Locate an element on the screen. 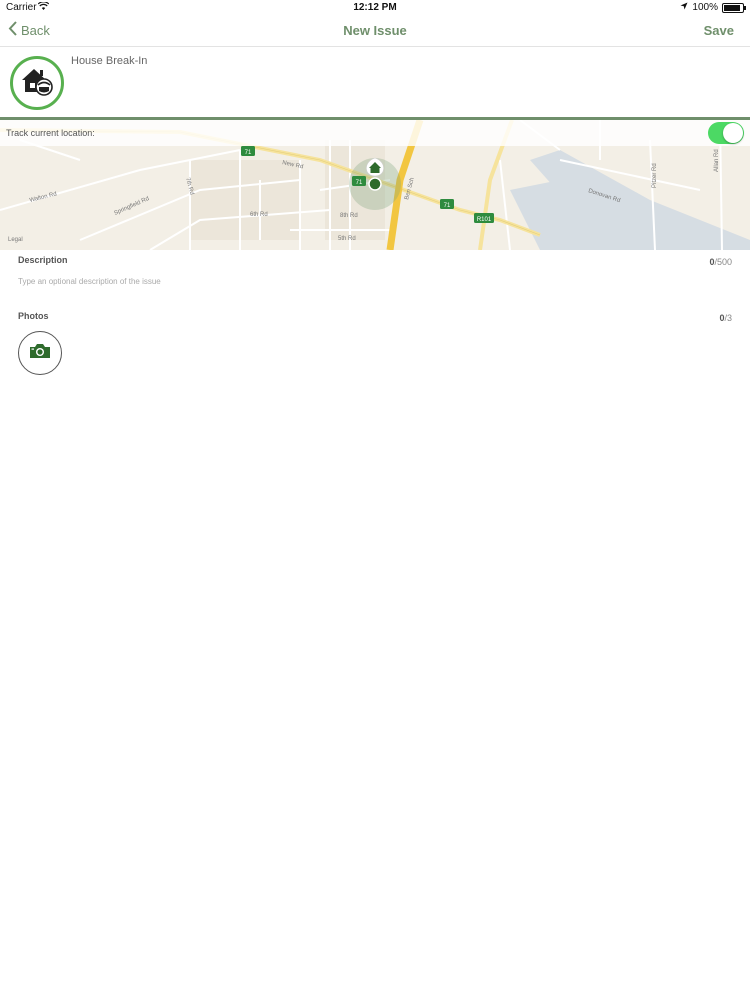  photos-count-max: /3 is located at coordinates (728, 318).